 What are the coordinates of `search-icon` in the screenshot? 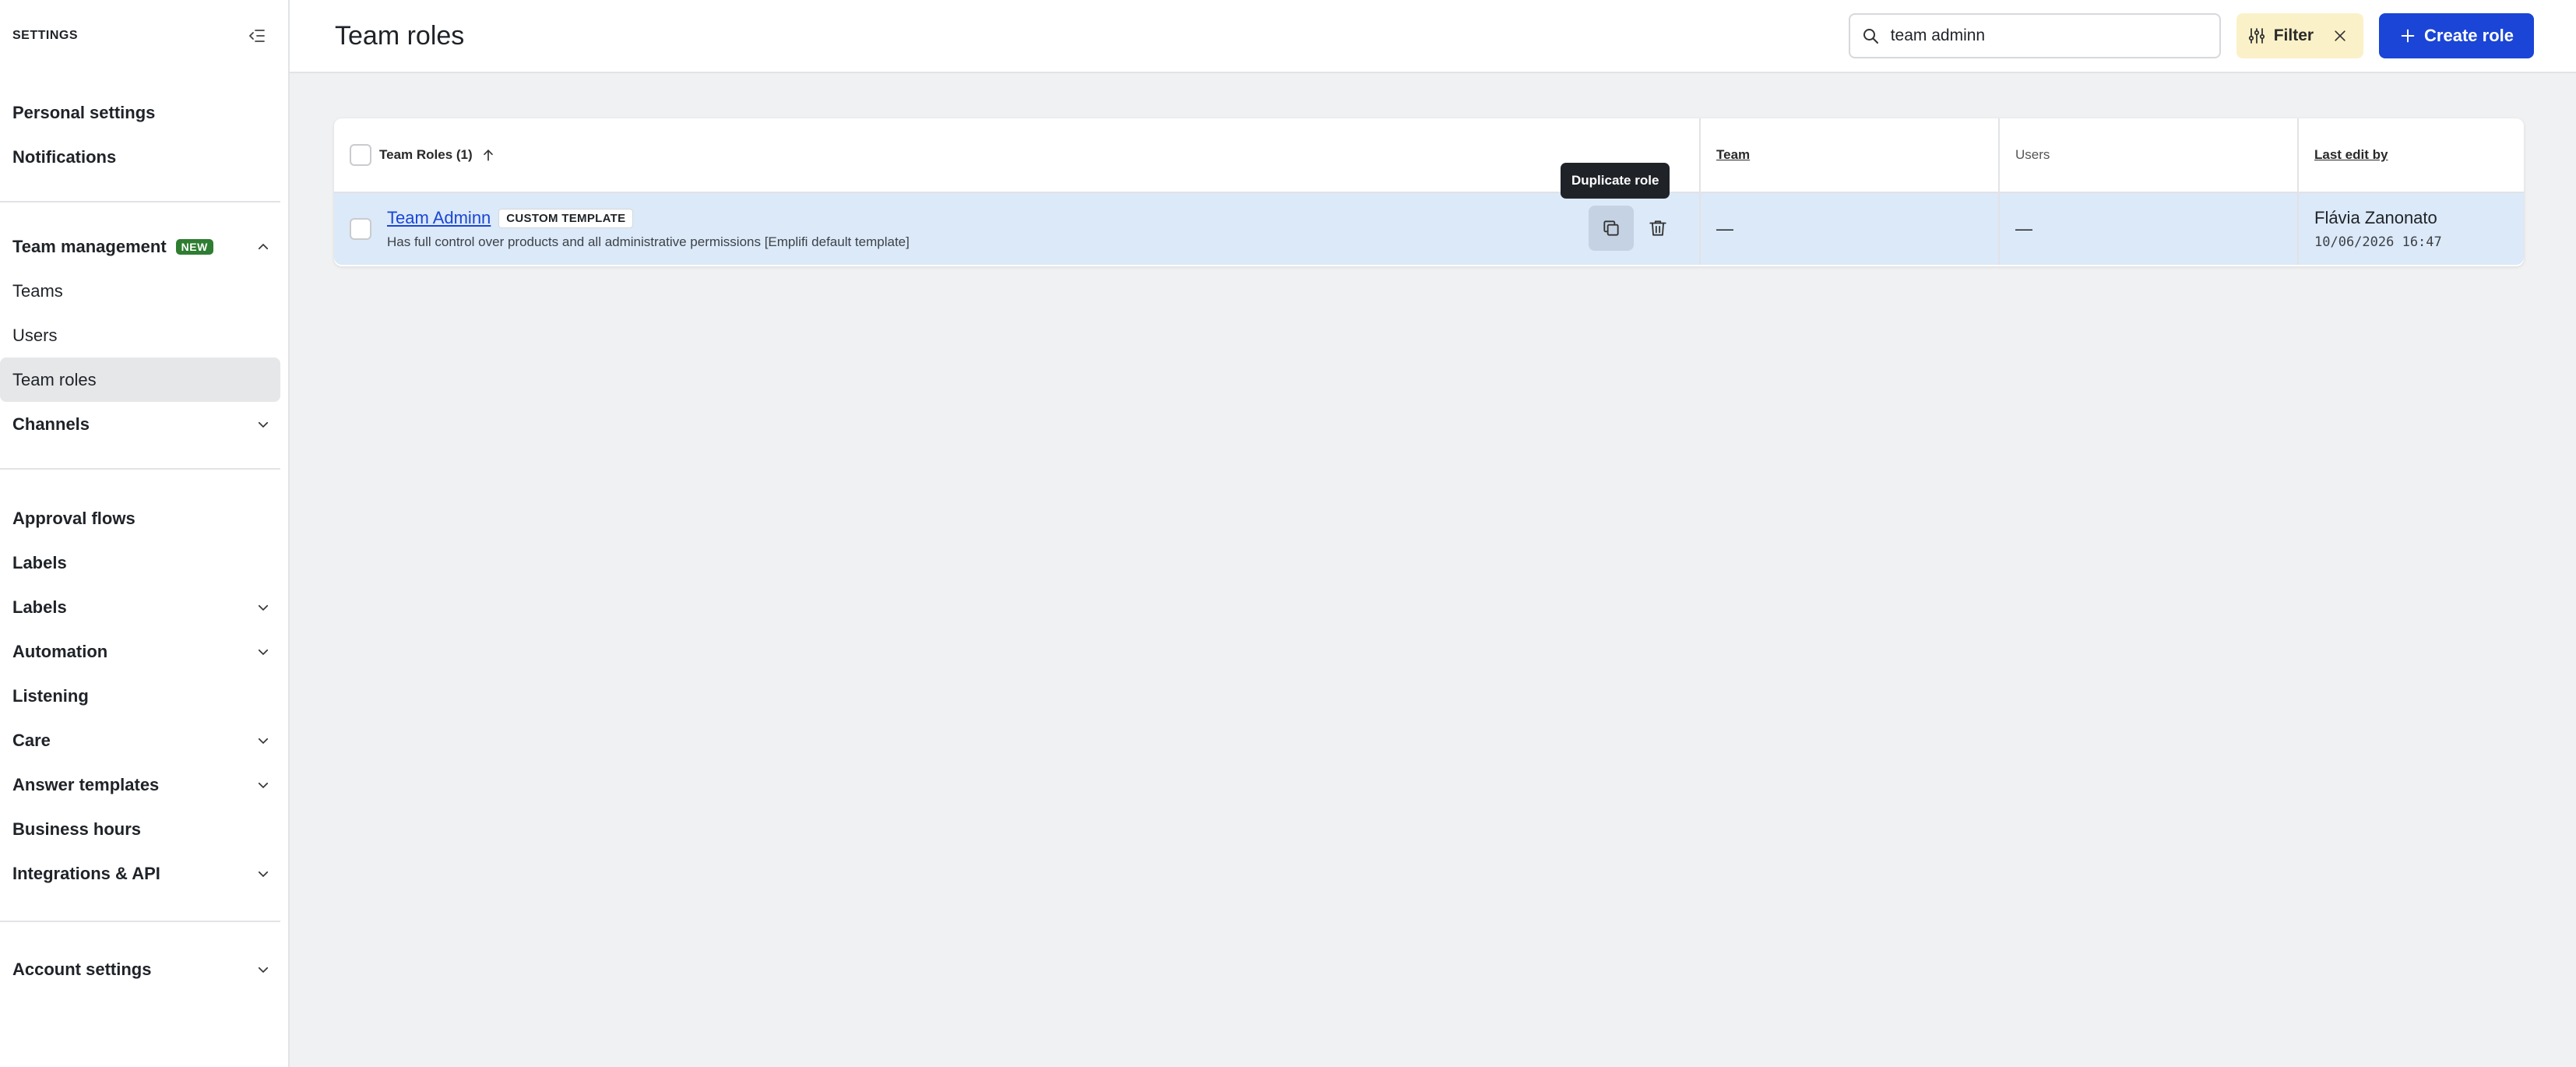 It's located at (1870, 35).